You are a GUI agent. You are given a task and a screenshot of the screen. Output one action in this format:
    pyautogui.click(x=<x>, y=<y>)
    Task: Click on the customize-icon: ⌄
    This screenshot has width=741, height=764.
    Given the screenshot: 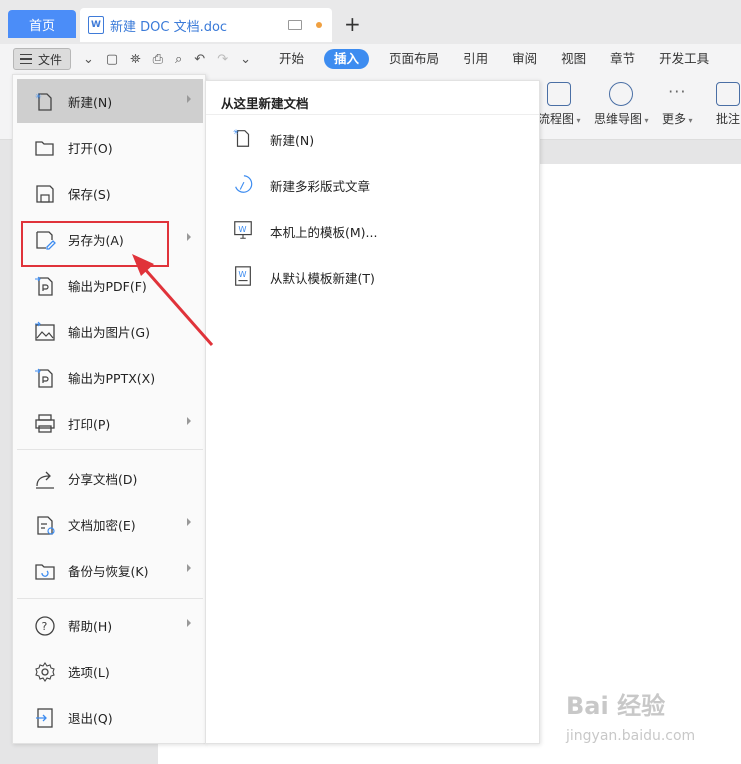 What is the action you would take?
    pyautogui.click(x=245, y=59)
    